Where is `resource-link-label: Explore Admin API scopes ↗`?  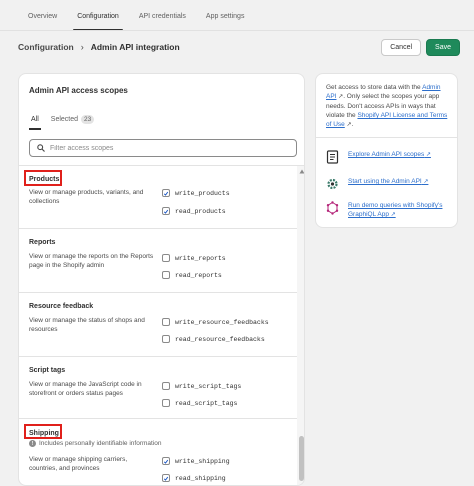
resource-link-label: Explore Admin API scopes ↗ is located at coordinates (398, 155).